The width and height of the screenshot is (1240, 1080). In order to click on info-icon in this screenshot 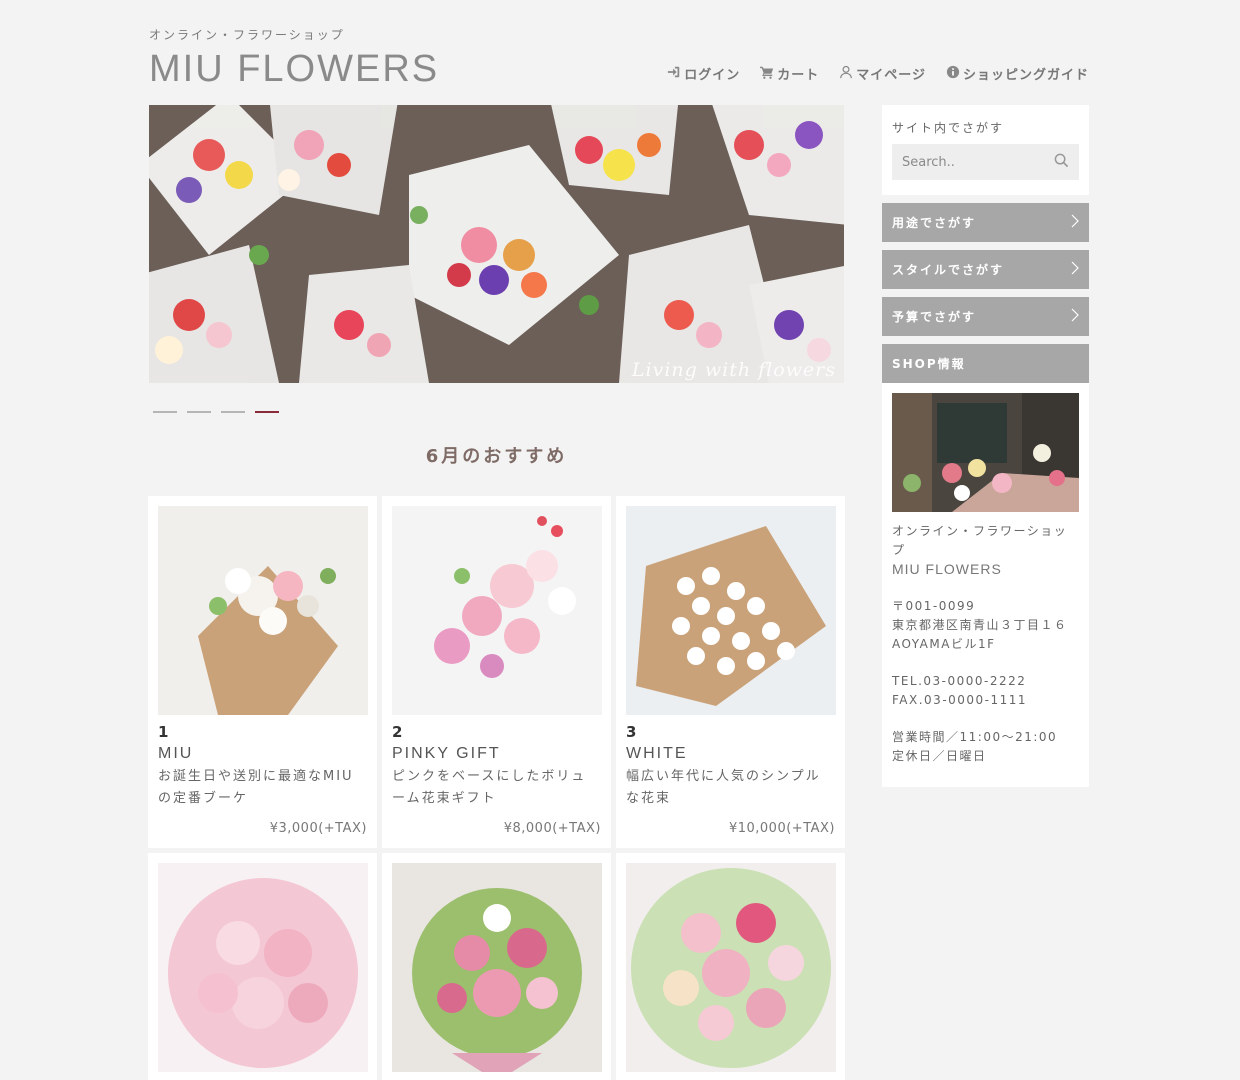, I will do `click(953, 74)`.